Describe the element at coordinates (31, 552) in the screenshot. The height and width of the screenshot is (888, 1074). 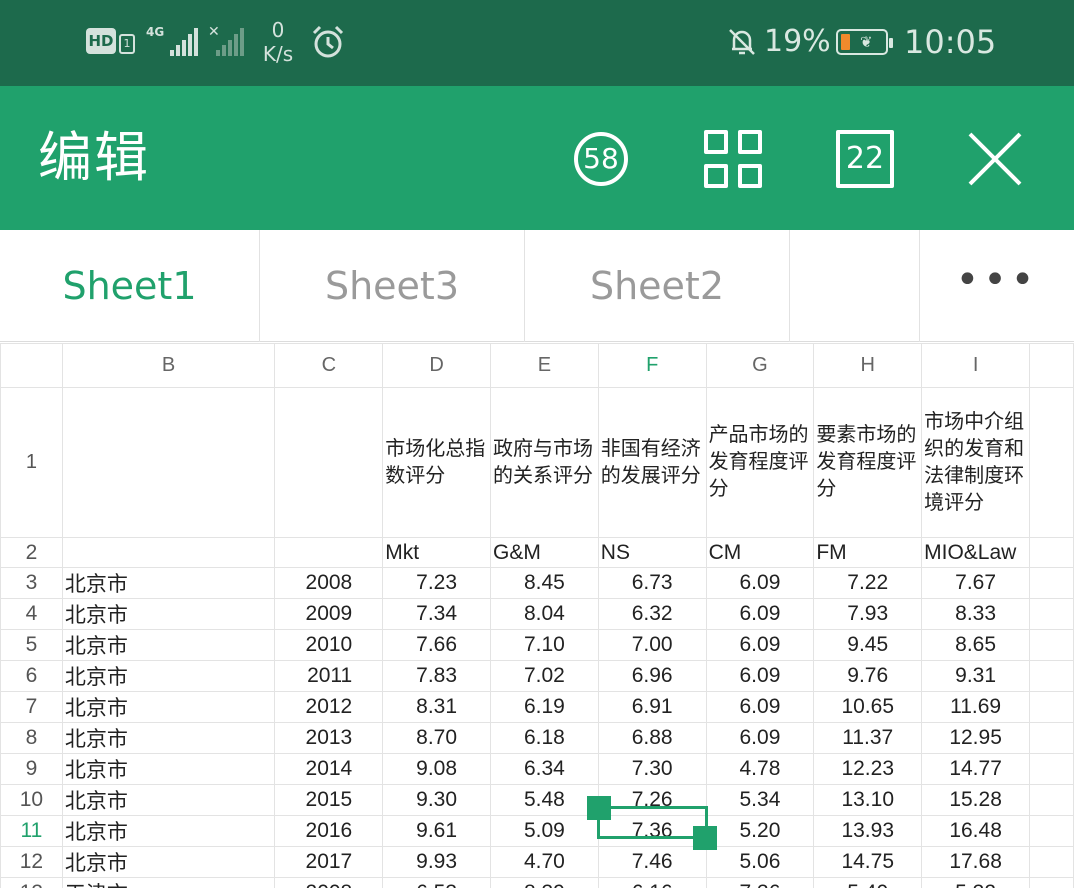
I see `row-header: 2` at that location.